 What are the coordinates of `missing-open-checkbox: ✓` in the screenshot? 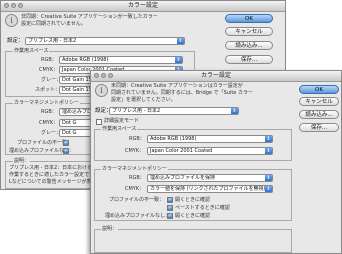 It's located at (170, 216).